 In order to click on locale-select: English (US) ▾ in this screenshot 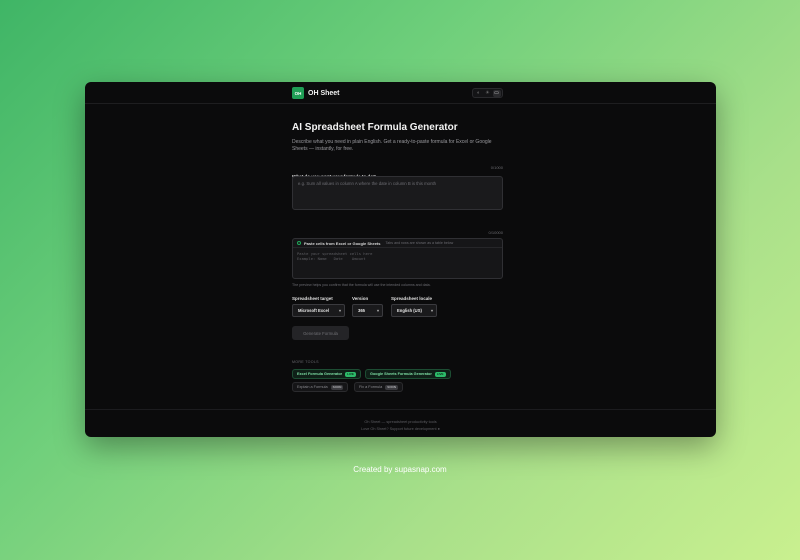, I will do `click(414, 310)`.